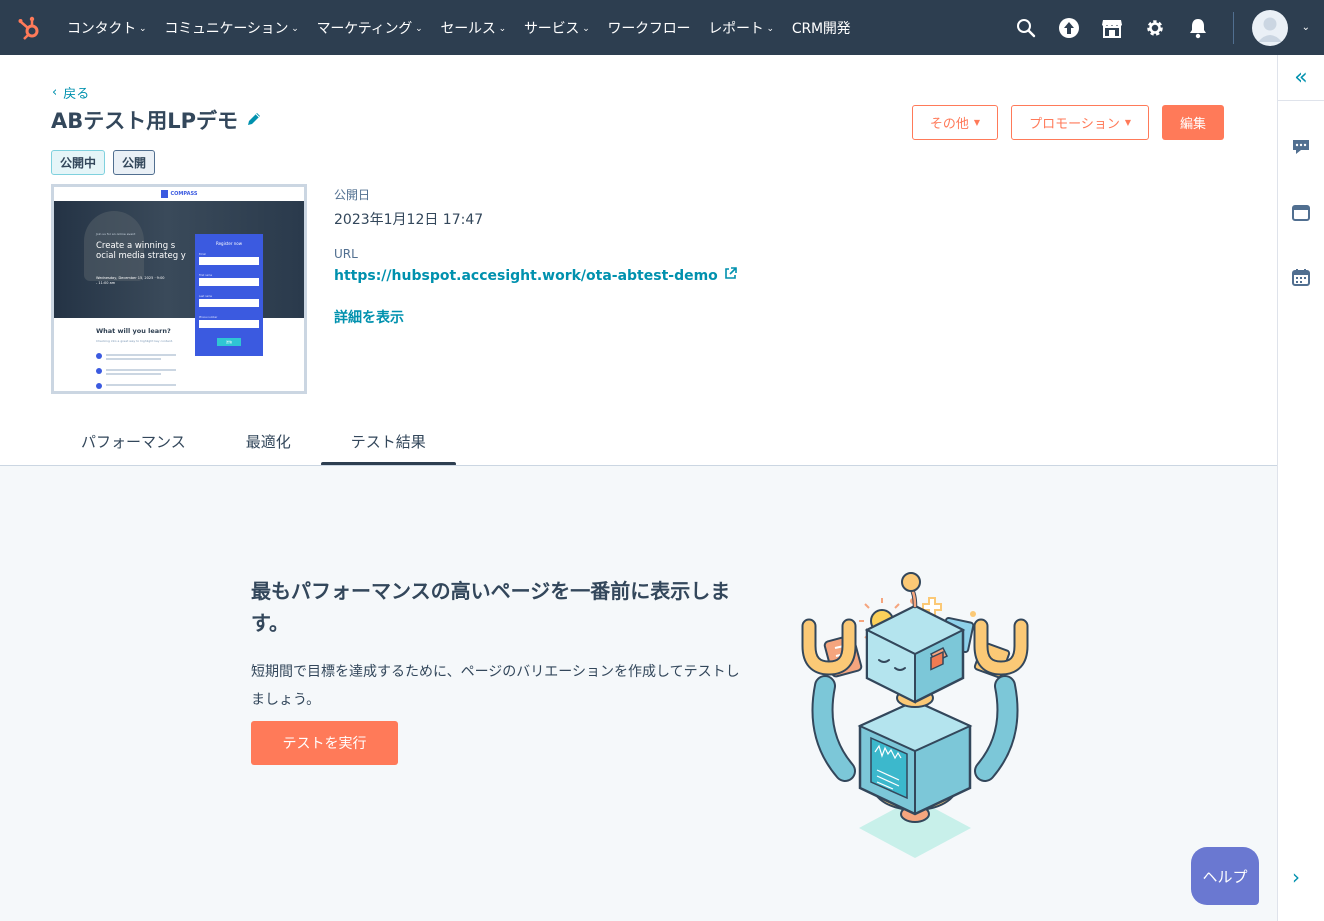 The height and width of the screenshot is (921, 1324). Describe the element at coordinates (468, 28) in the screenshot. I see `nav-item-label: セールス` at that location.